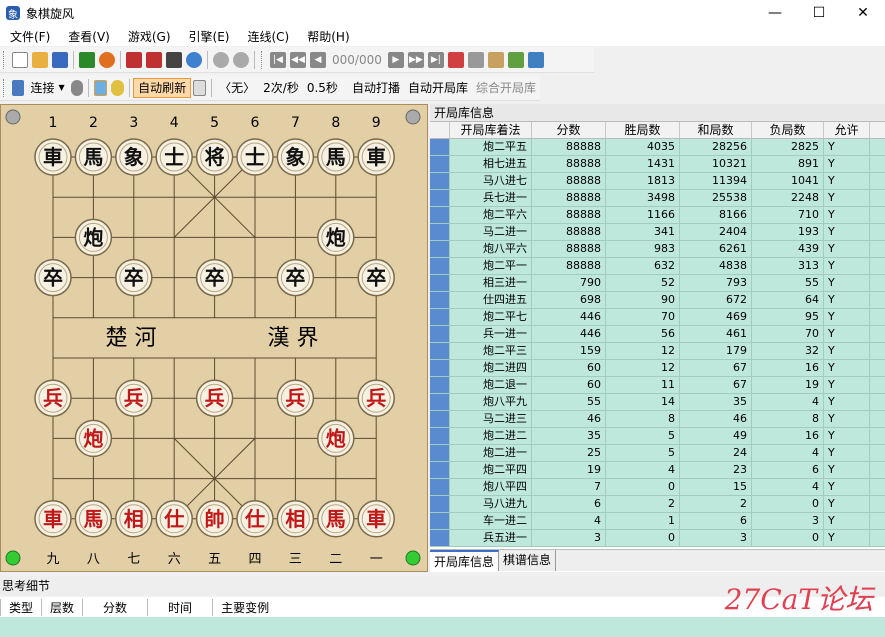 Image resolution: width=885 pixels, height=637 pixels. What do you see at coordinates (267, 36) in the screenshot?
I see `menu-connect: 连线(C)` at bounding box center [267, 36].